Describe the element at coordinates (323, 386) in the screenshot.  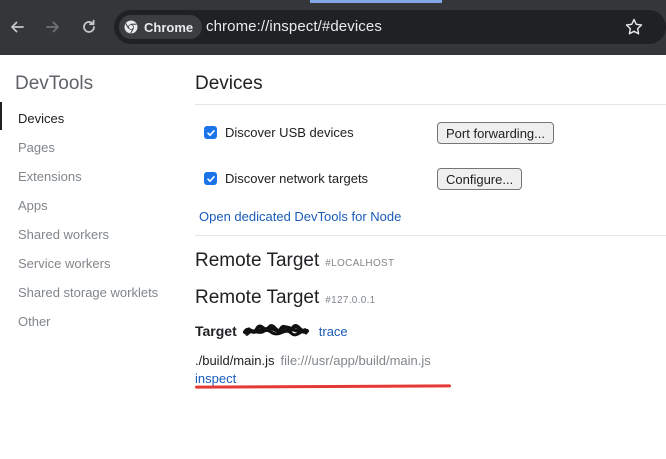
I see `annotation-underline` at that location.